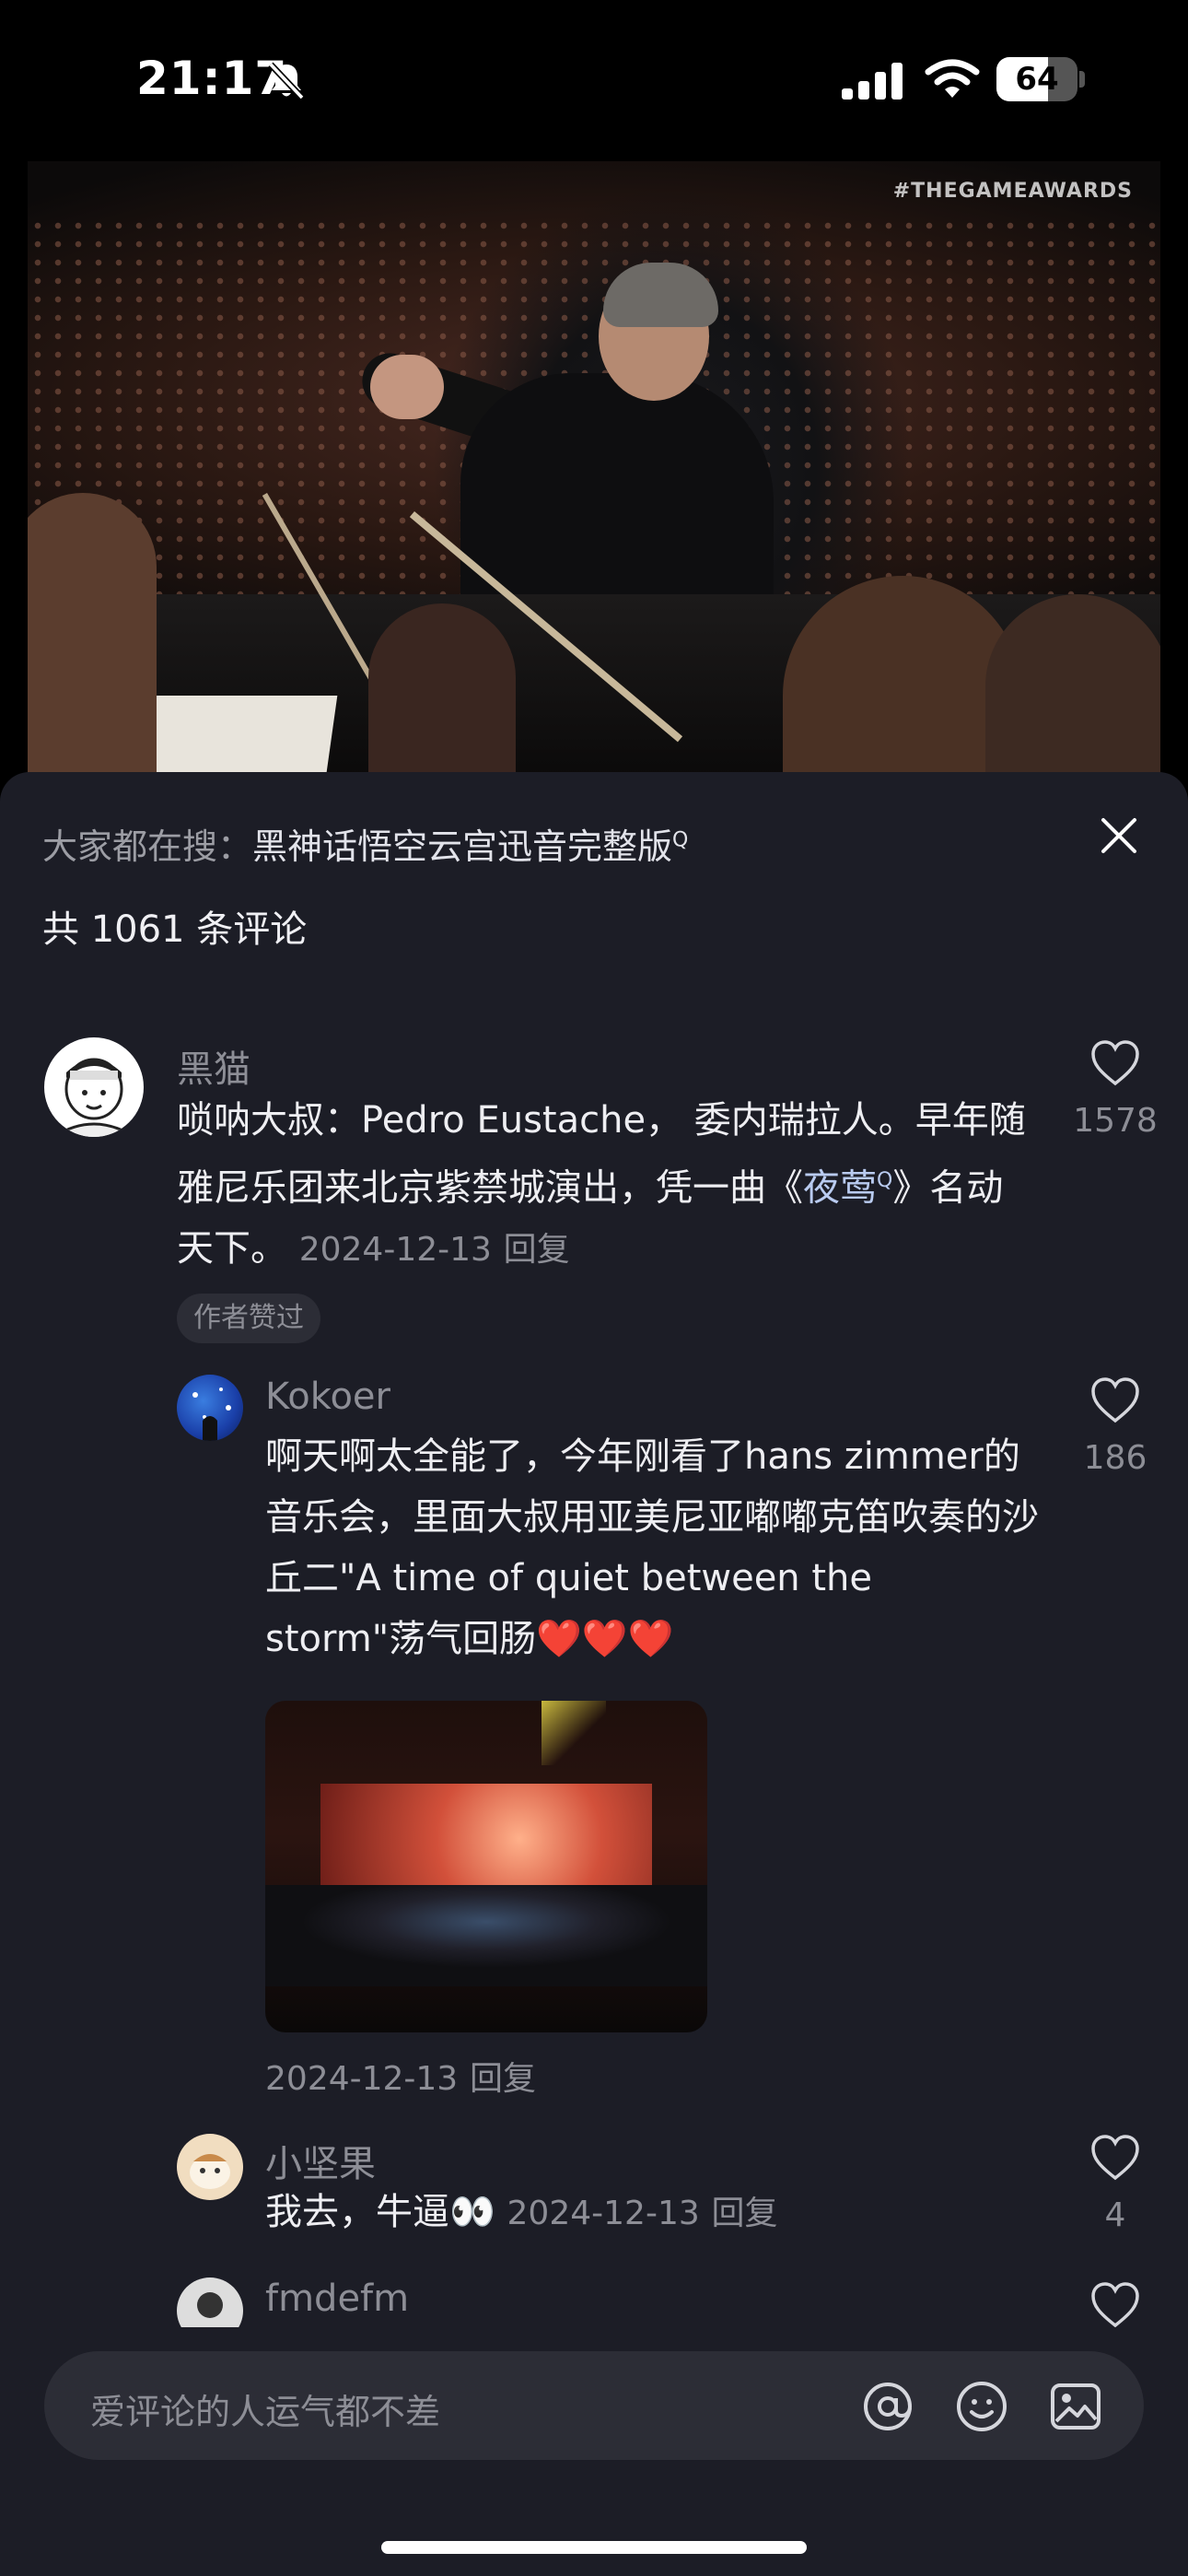  I want to click on search-suggestion-prefix: 大家都在搜：, so click(147, 846).